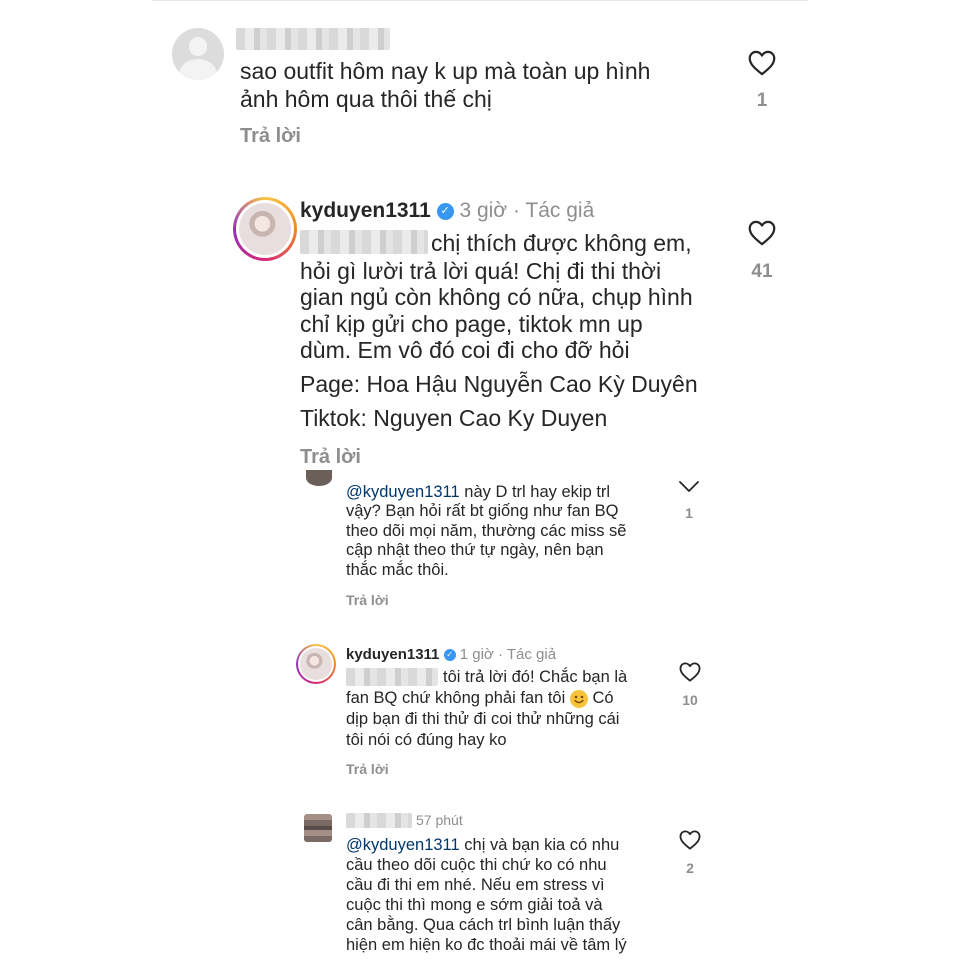  I want to click on comment-text-line: thắc mắc thôi., so click(397, 570).